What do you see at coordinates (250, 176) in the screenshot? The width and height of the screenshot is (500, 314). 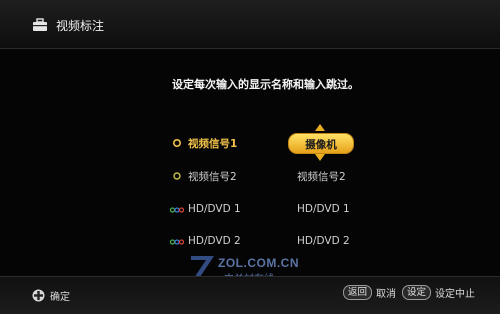 I see `list-item-video2: 视频信号2 视频信号2` at bounding box center [250, 176].